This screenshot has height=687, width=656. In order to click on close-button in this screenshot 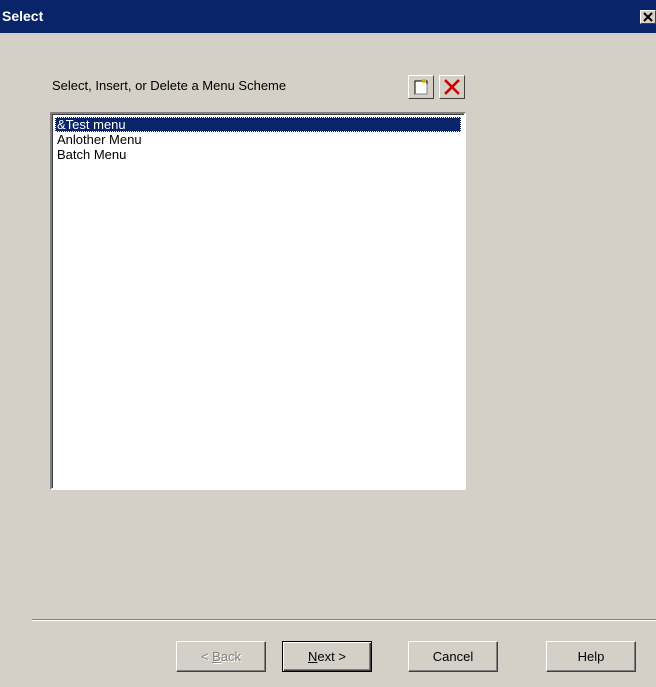, I will do `click(648, 17)`.